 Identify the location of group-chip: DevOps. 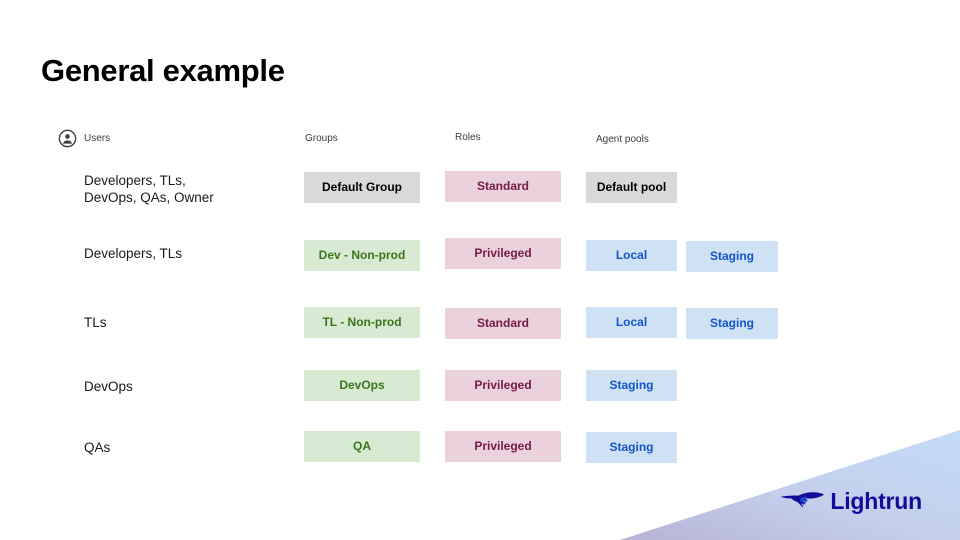
(362, 385).